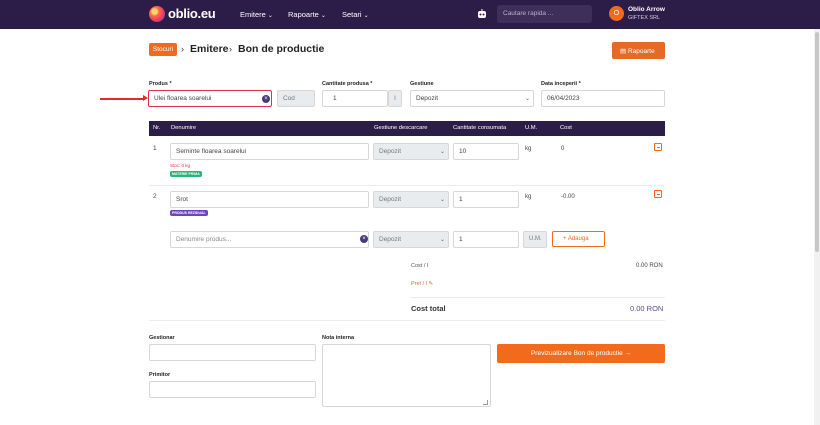  What do you see at coordinates (420, 266) in the screenshot?
I see `cost-per-unit-label: Cost / l` at bounding box center [420, 266].